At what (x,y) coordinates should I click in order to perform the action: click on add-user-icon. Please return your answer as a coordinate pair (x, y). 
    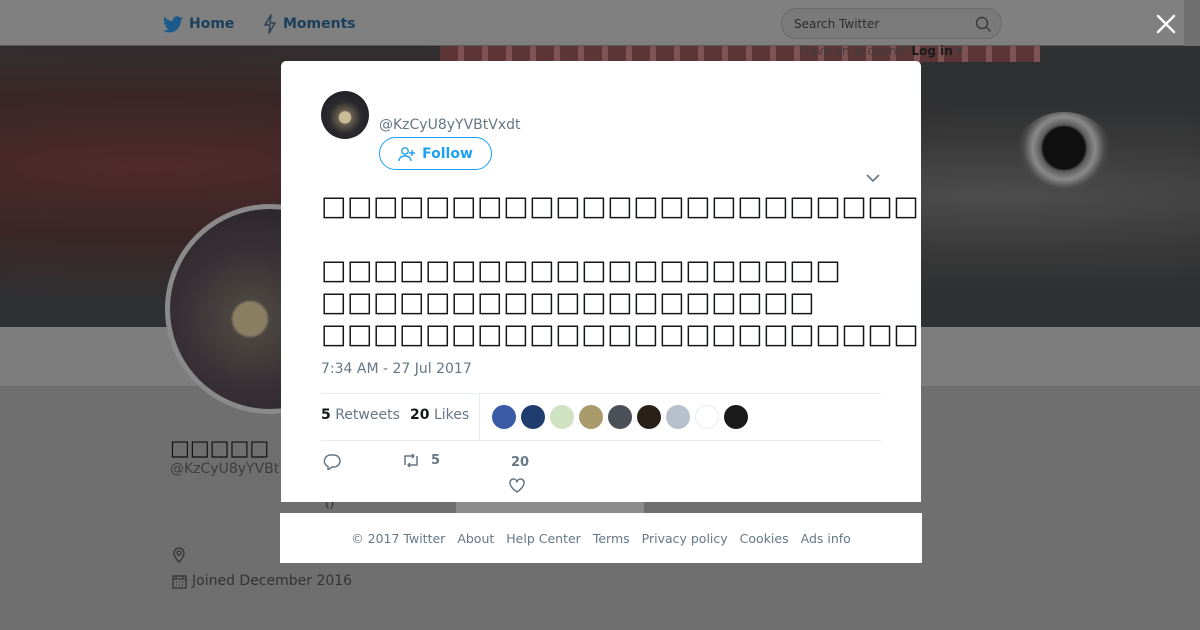
    Looking at the image, I should click on (407, 153).